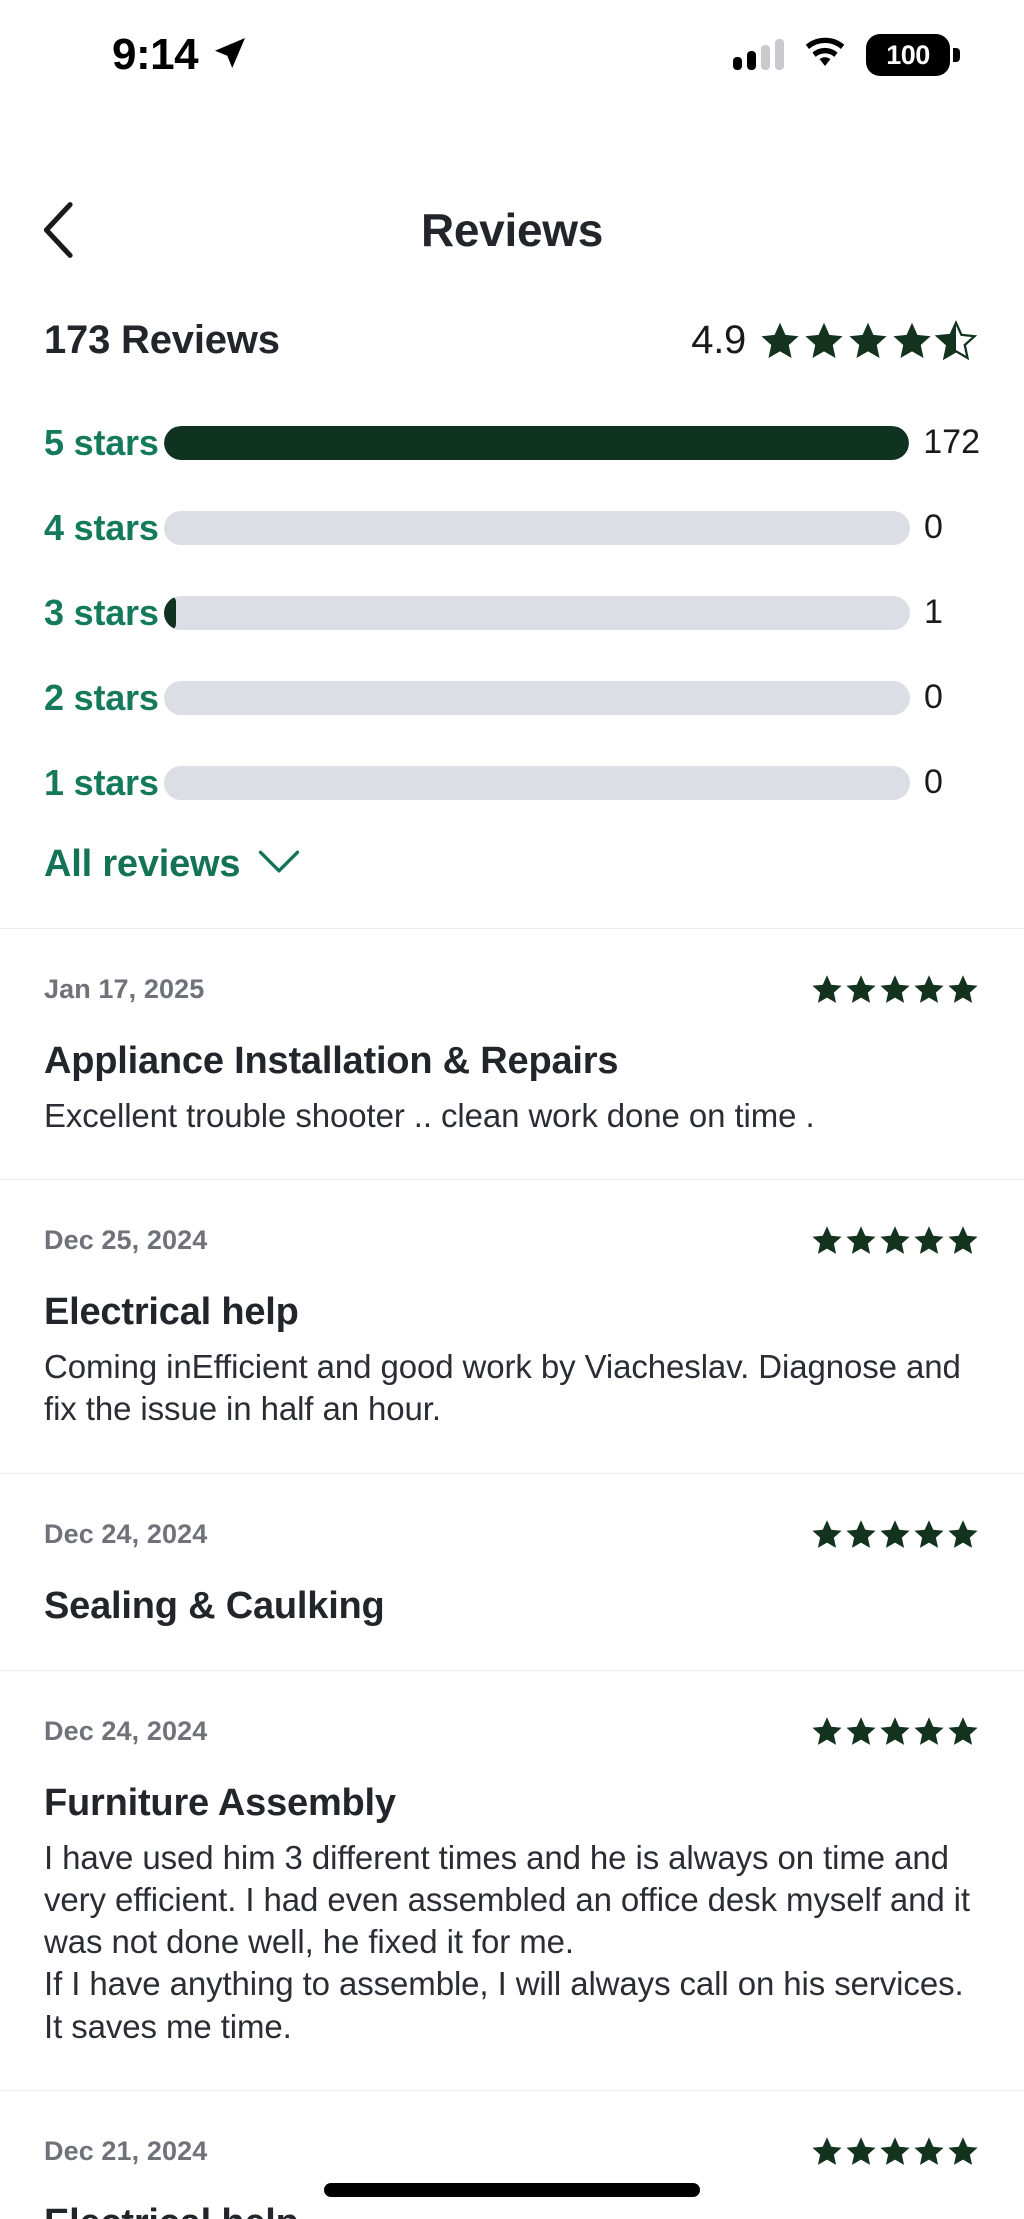 This screenshot has width=1024, height=2219. Describe the element at coordinates (101, 527) in the screenshot. I see `histogram-label: 4 stars` at that location.